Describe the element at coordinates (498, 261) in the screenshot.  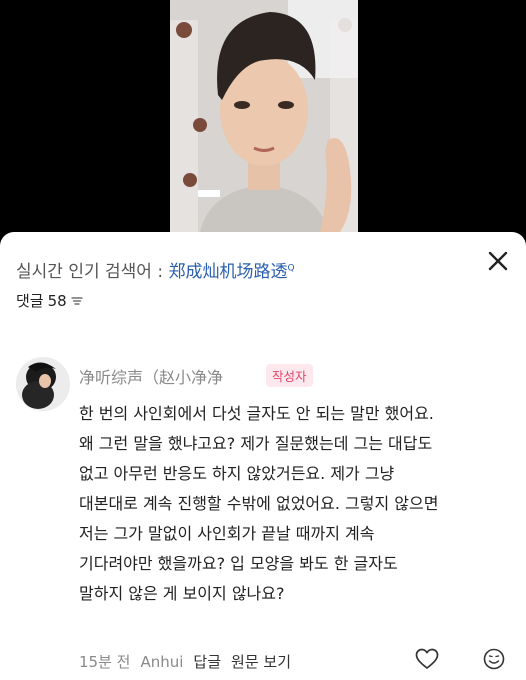
I see `close-icon` at that location.